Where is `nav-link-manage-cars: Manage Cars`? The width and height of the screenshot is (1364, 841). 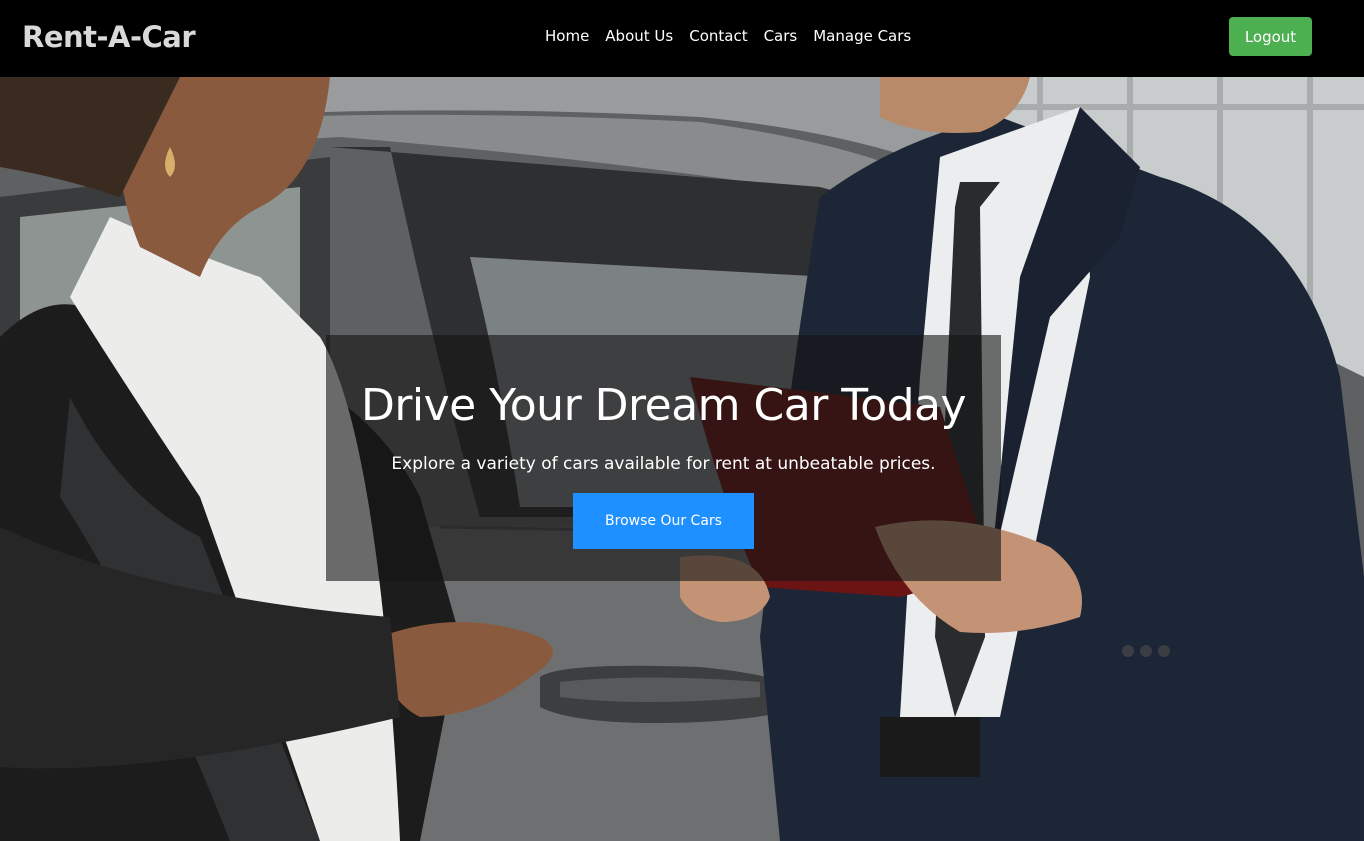 nav-link-manage-cars: Manage Cars is located at coordinates (862, 36).